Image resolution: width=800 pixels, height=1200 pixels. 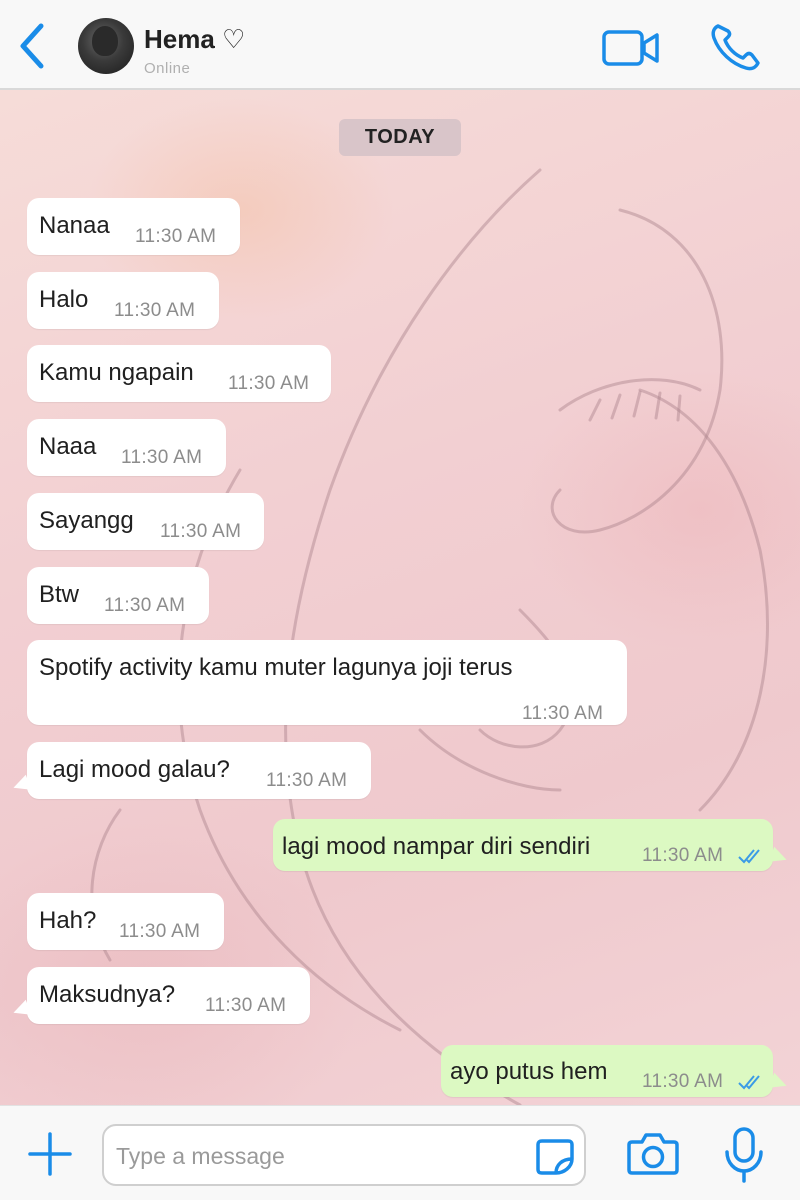 I want to click on attach-button, so click(x=50, y=1154).